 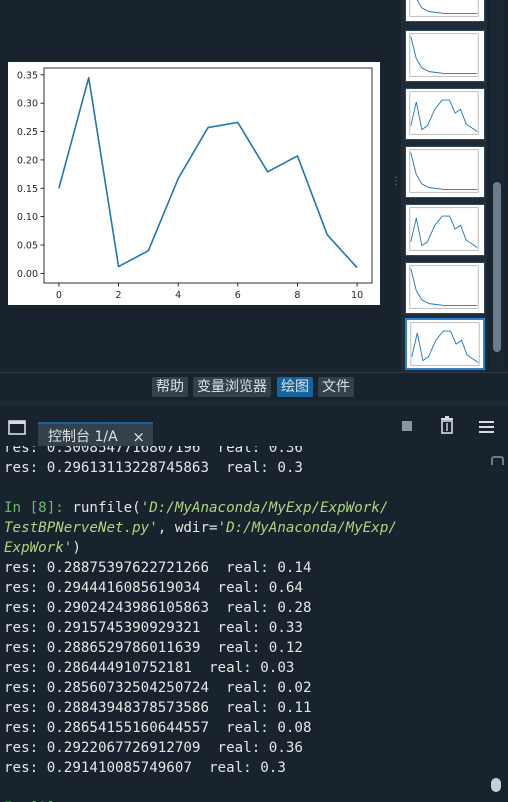 What do you see at coordinates (158, 568) in the screenshot?
I see `console-output-text: res: 0.28875397622721266 real: 0.14` at bounding box center [158, 568].